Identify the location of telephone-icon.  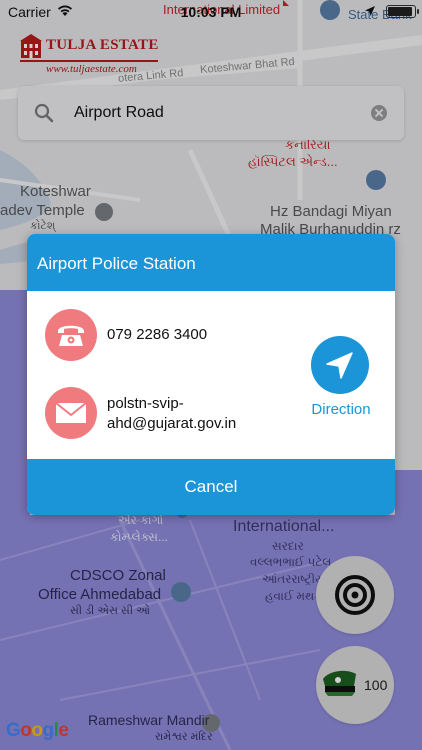
(71, 335).